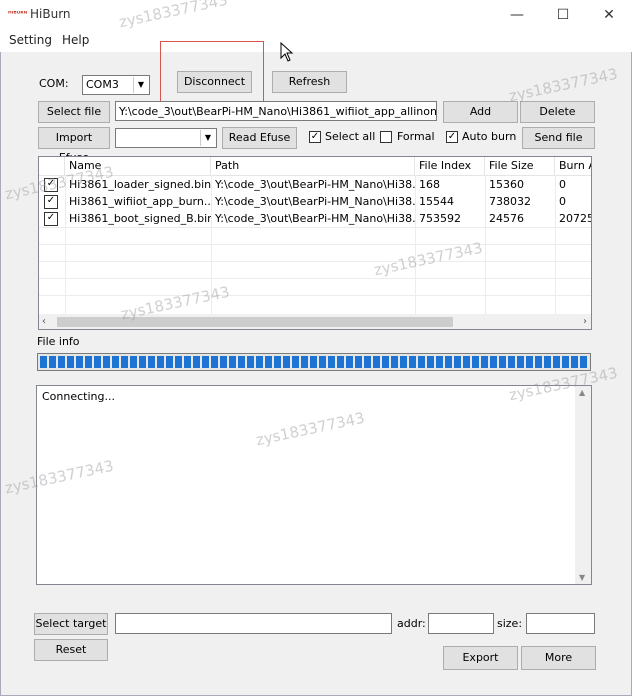 Image resolution: width=632 pixels, height=696 pixels. What do you see at coordinates (436, 201) in the screenshot?
I see `row-file-index: 15544` at bounding box center [436, 201].